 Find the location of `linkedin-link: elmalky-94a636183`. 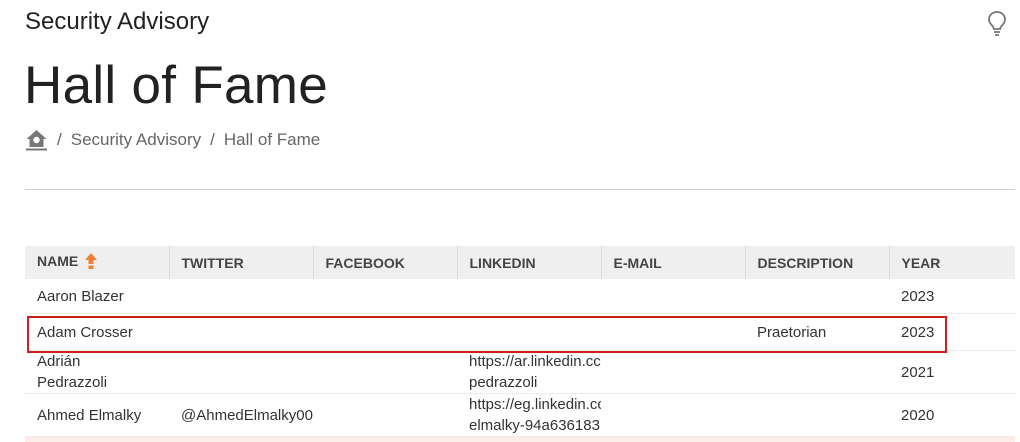

linkedin-link: elmalky-94a636183 is located at coordinates (535, 425).